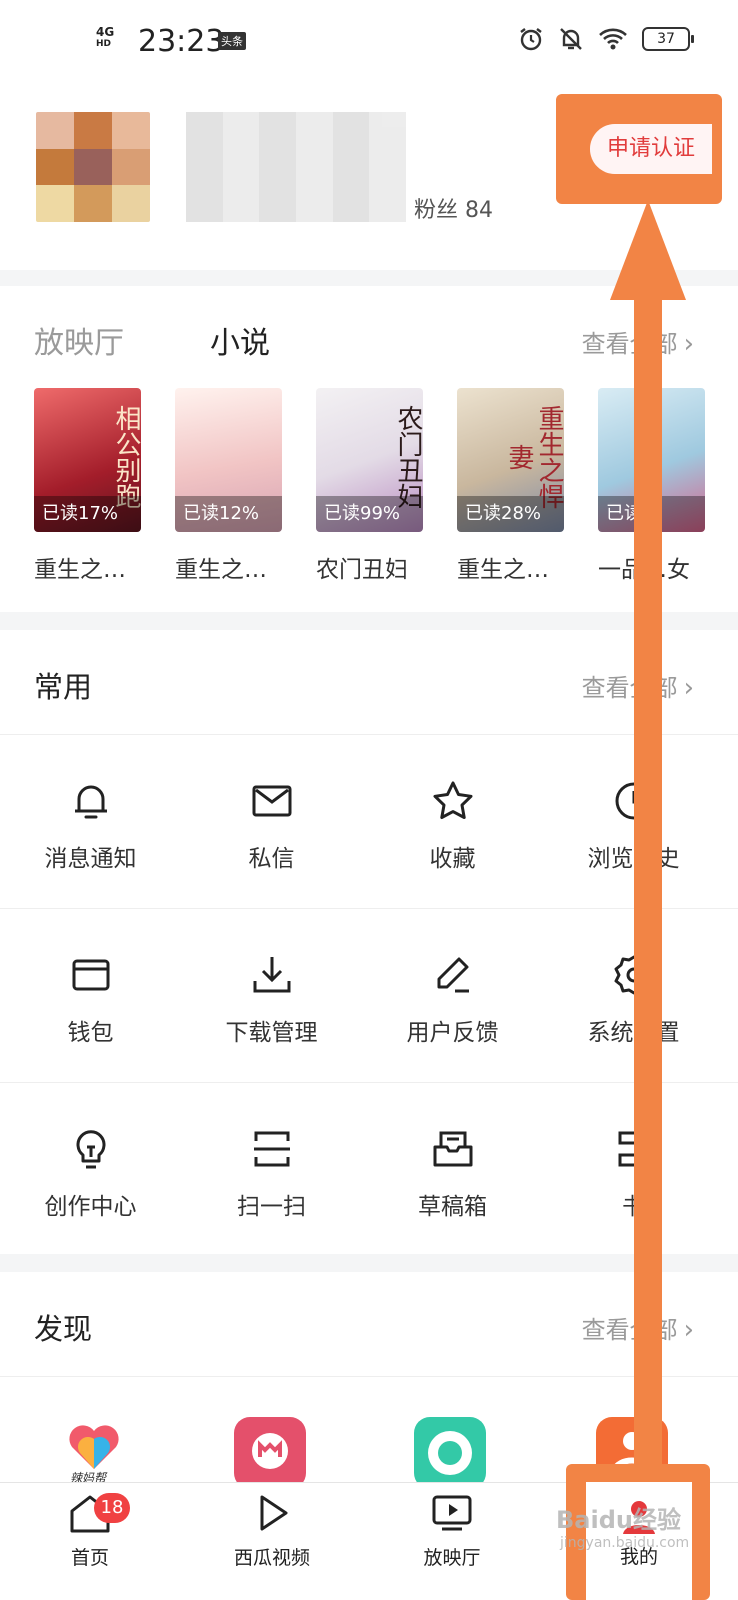  I want to click on read-progress: 已读17%, so click(87, 514).